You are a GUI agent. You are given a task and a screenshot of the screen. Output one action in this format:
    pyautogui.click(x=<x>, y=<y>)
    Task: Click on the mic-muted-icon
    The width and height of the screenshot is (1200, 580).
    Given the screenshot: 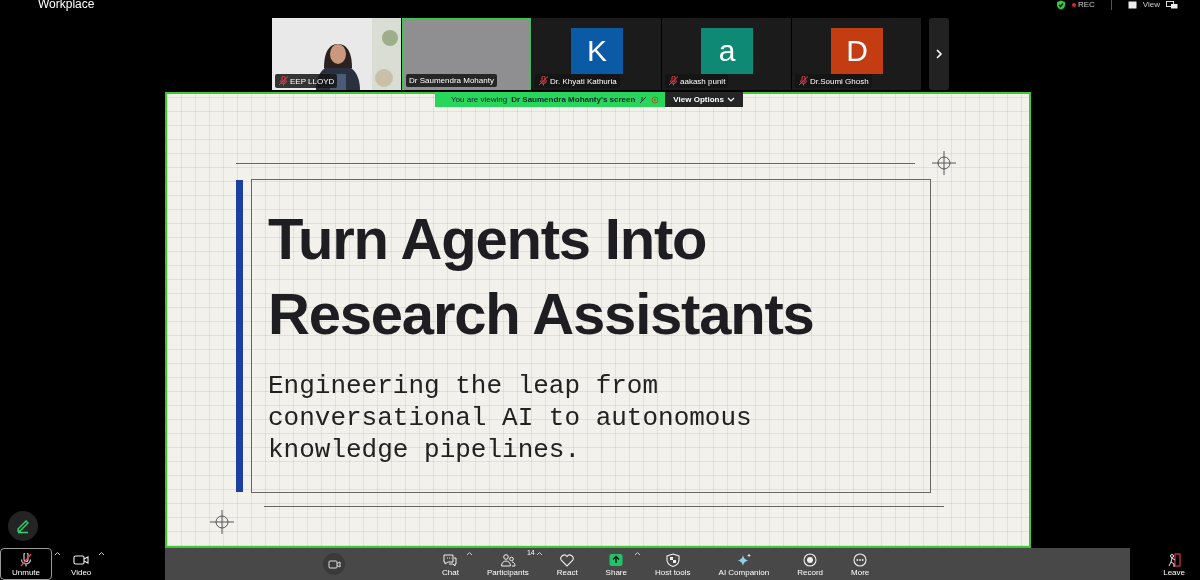 What is the action you would take?
    pyautogui.click(x=643, y=99)
    